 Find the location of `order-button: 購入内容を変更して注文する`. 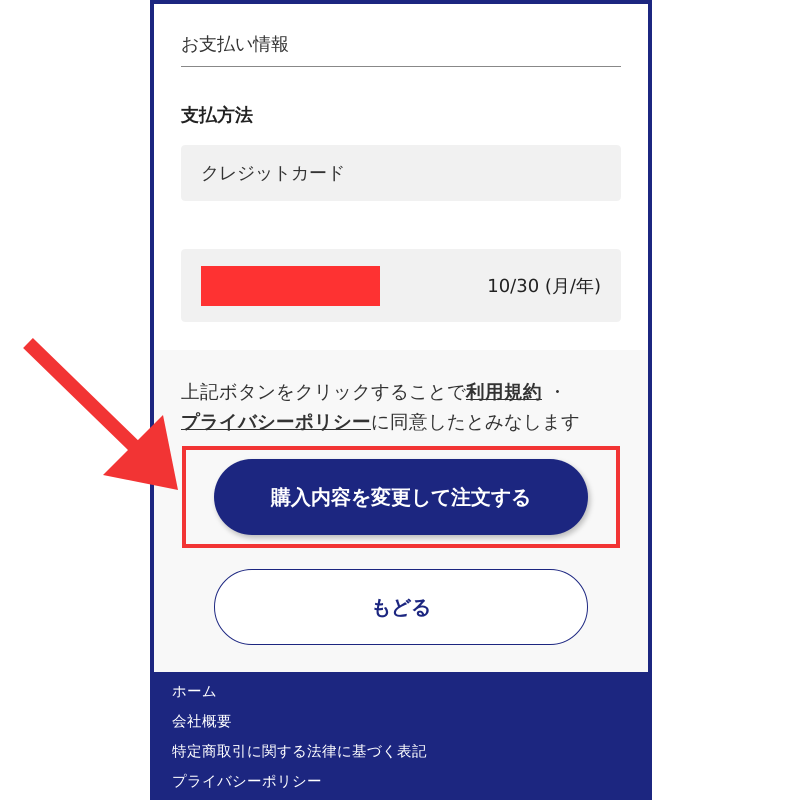

order-button: 購入内容を変更して注文する is located at coordinates (401, 497).